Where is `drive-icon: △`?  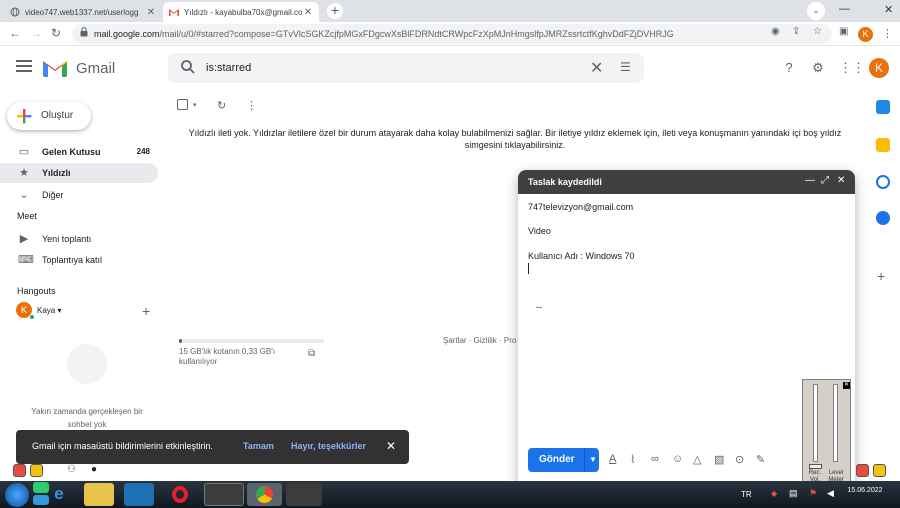
drive-icon: △ is located at coordinates (697, 459).